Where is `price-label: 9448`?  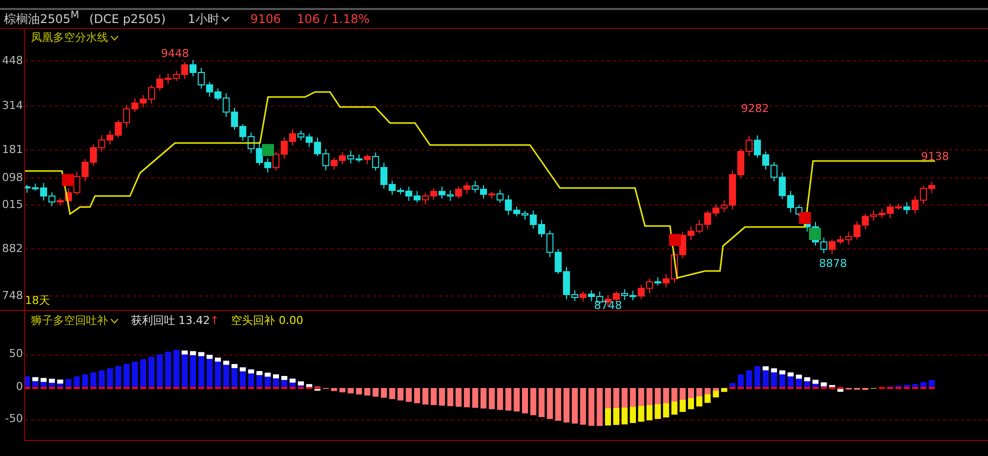
price-label: 9448 is located at coordinates (175, 53).